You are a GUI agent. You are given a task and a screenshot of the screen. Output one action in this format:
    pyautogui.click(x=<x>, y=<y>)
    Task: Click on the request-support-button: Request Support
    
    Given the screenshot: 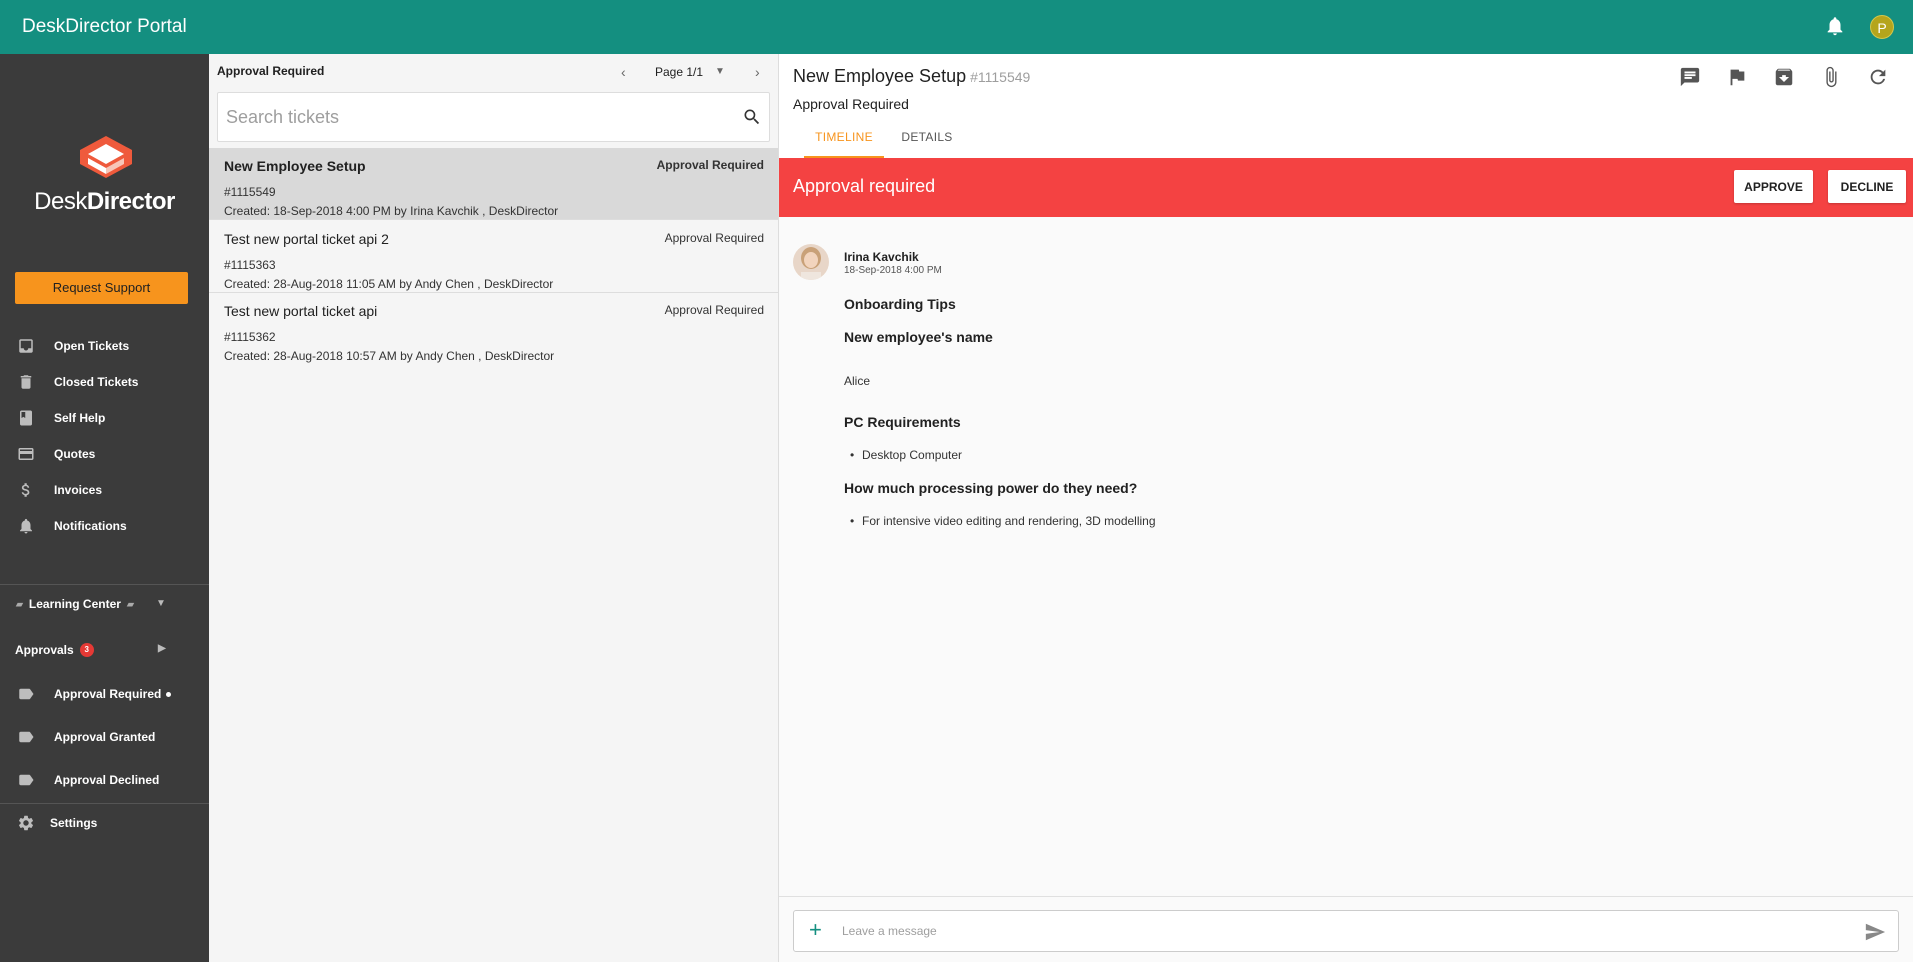 What is the action you would take?
    pyautogui.click(x=101, y=288)
    